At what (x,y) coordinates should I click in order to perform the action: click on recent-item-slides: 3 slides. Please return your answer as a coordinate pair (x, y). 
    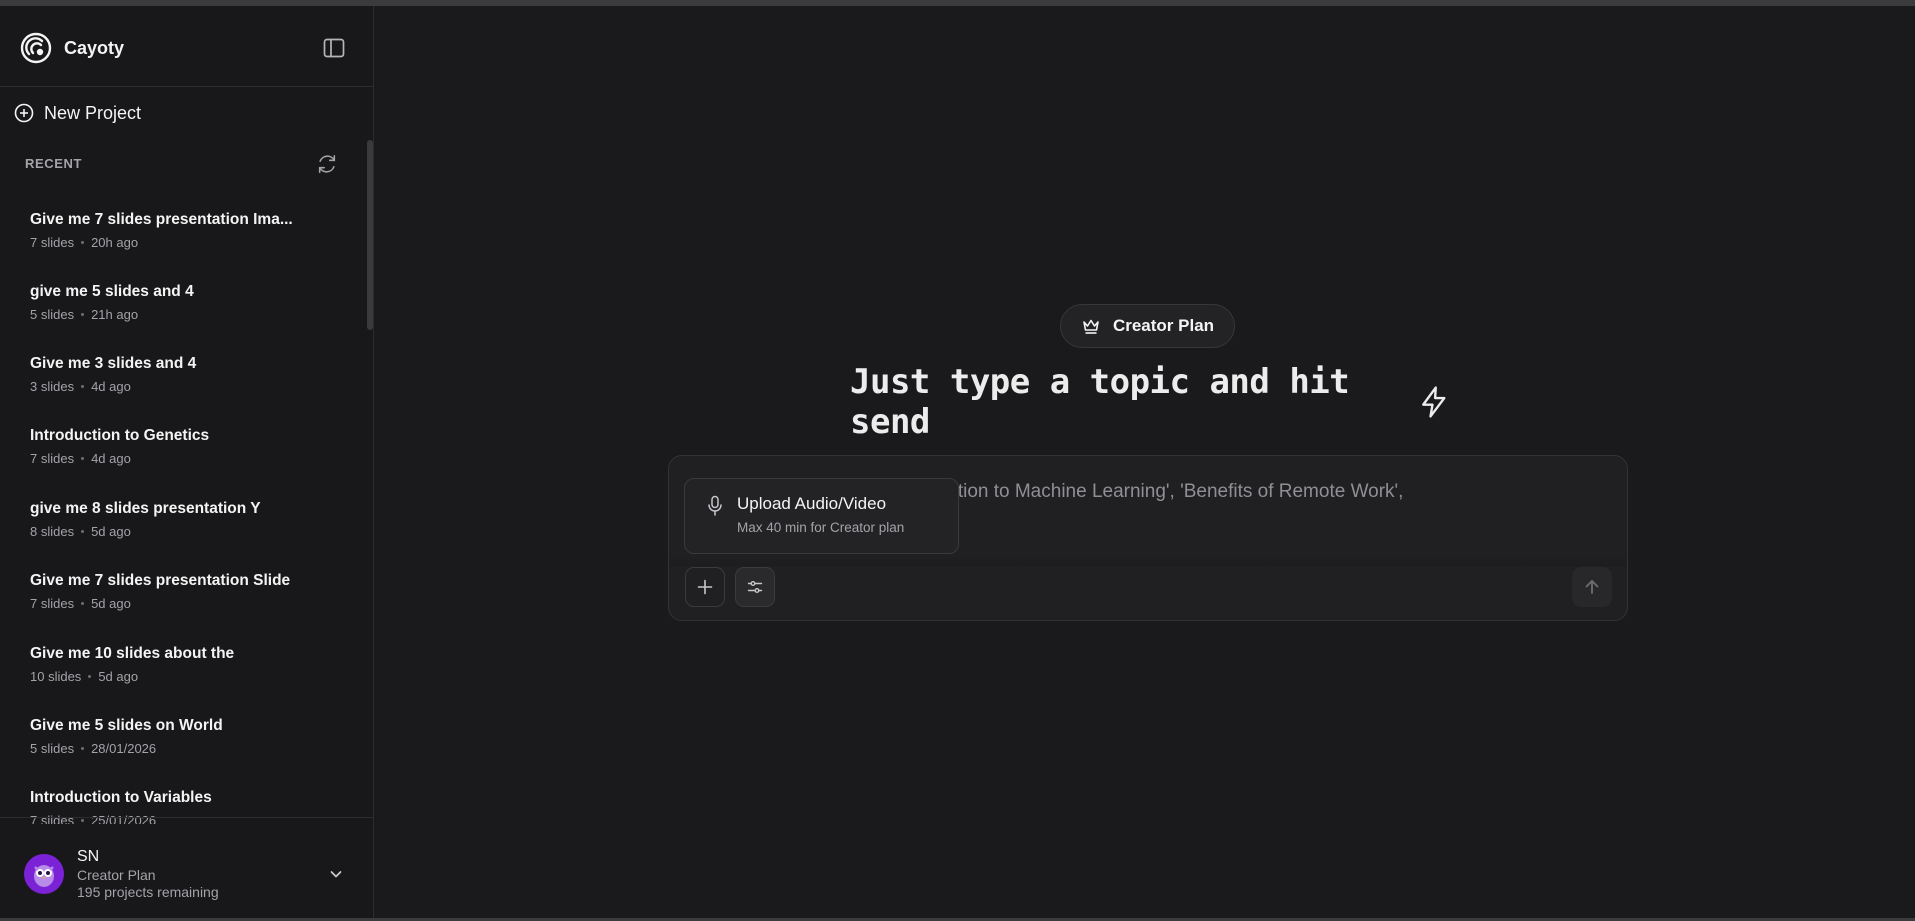
    Looking at the image, I should click on (52, 386).